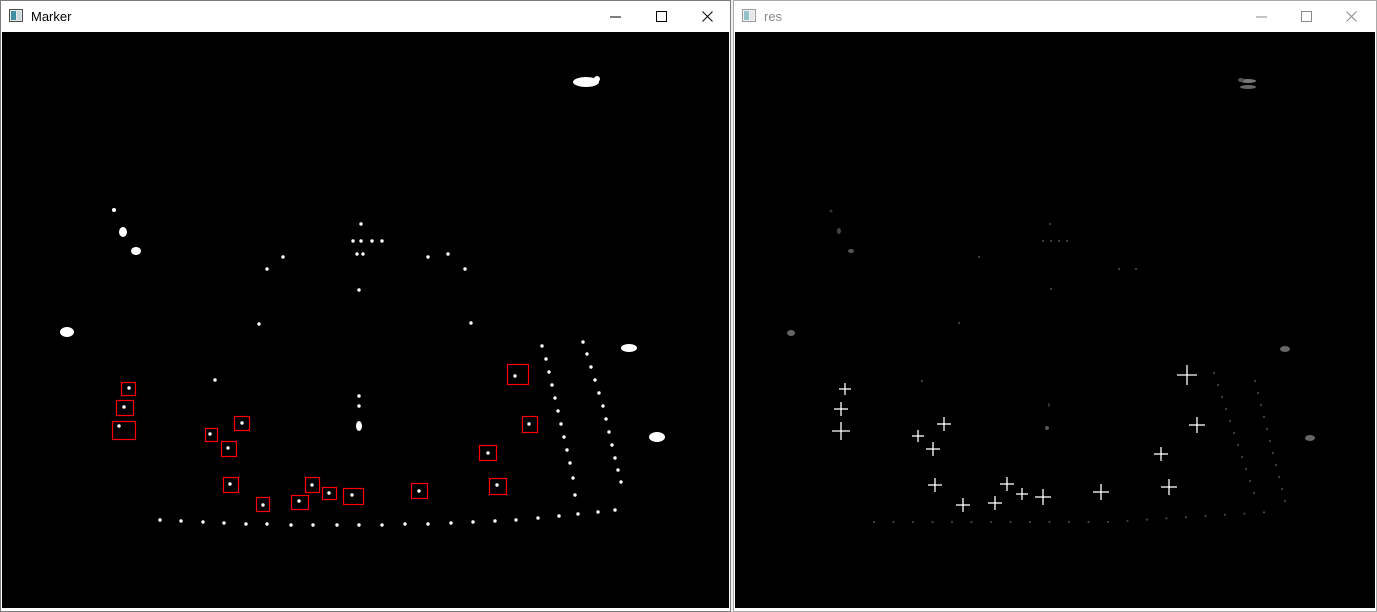 The width and height of the screenshot is (1377, 612). I want to click on marker-boxes, so click(325, 438).